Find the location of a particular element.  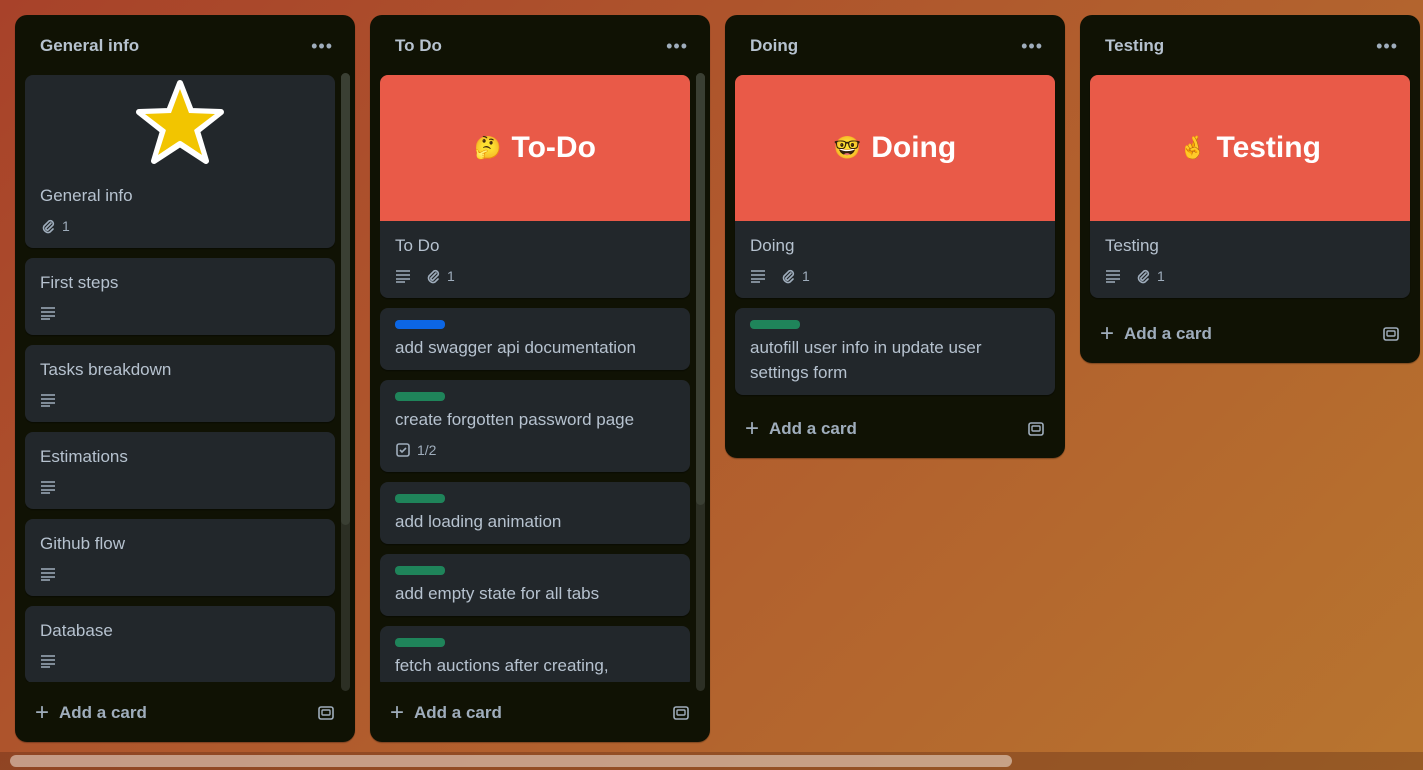

card-title: To Do is located at coordinates (417, 245).